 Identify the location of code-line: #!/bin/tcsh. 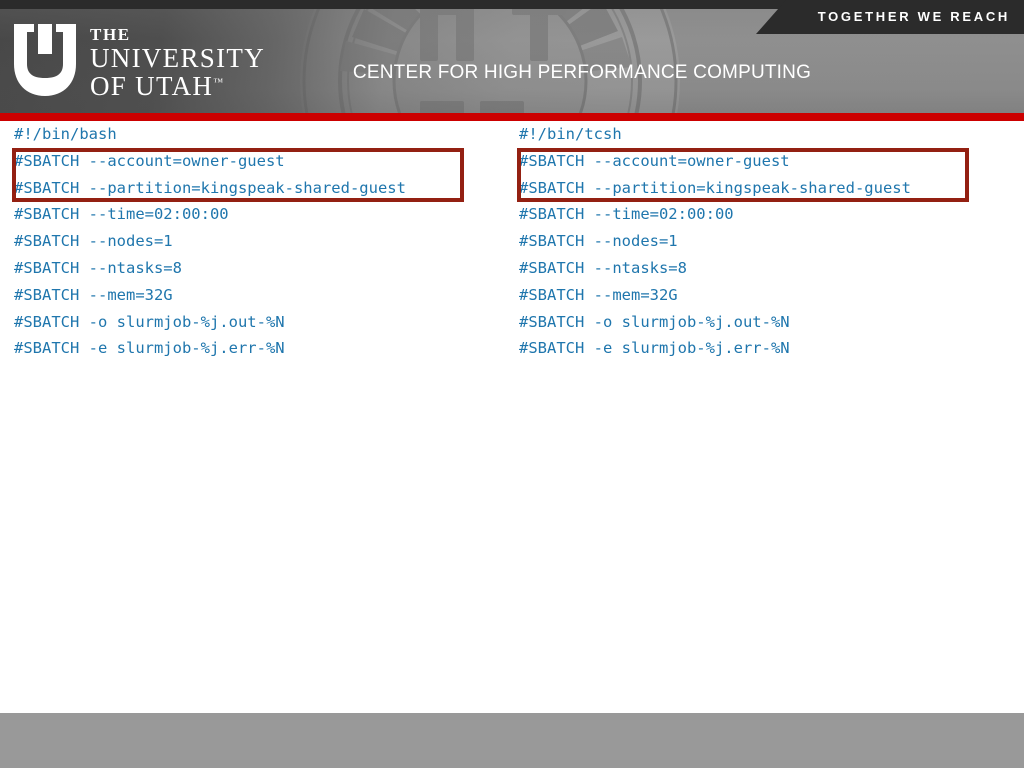
(570, 134).